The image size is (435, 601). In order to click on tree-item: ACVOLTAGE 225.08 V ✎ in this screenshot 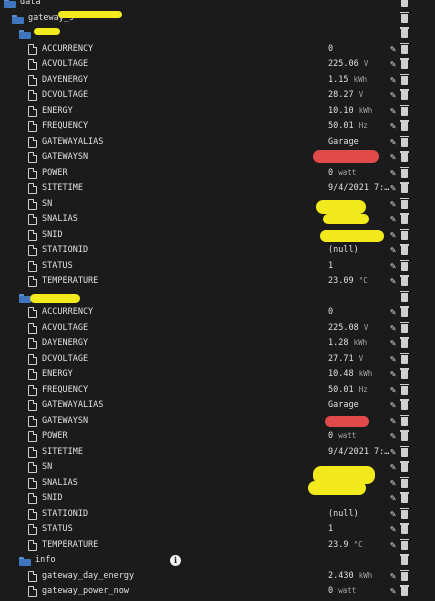, I will do `click(217, 329)`.